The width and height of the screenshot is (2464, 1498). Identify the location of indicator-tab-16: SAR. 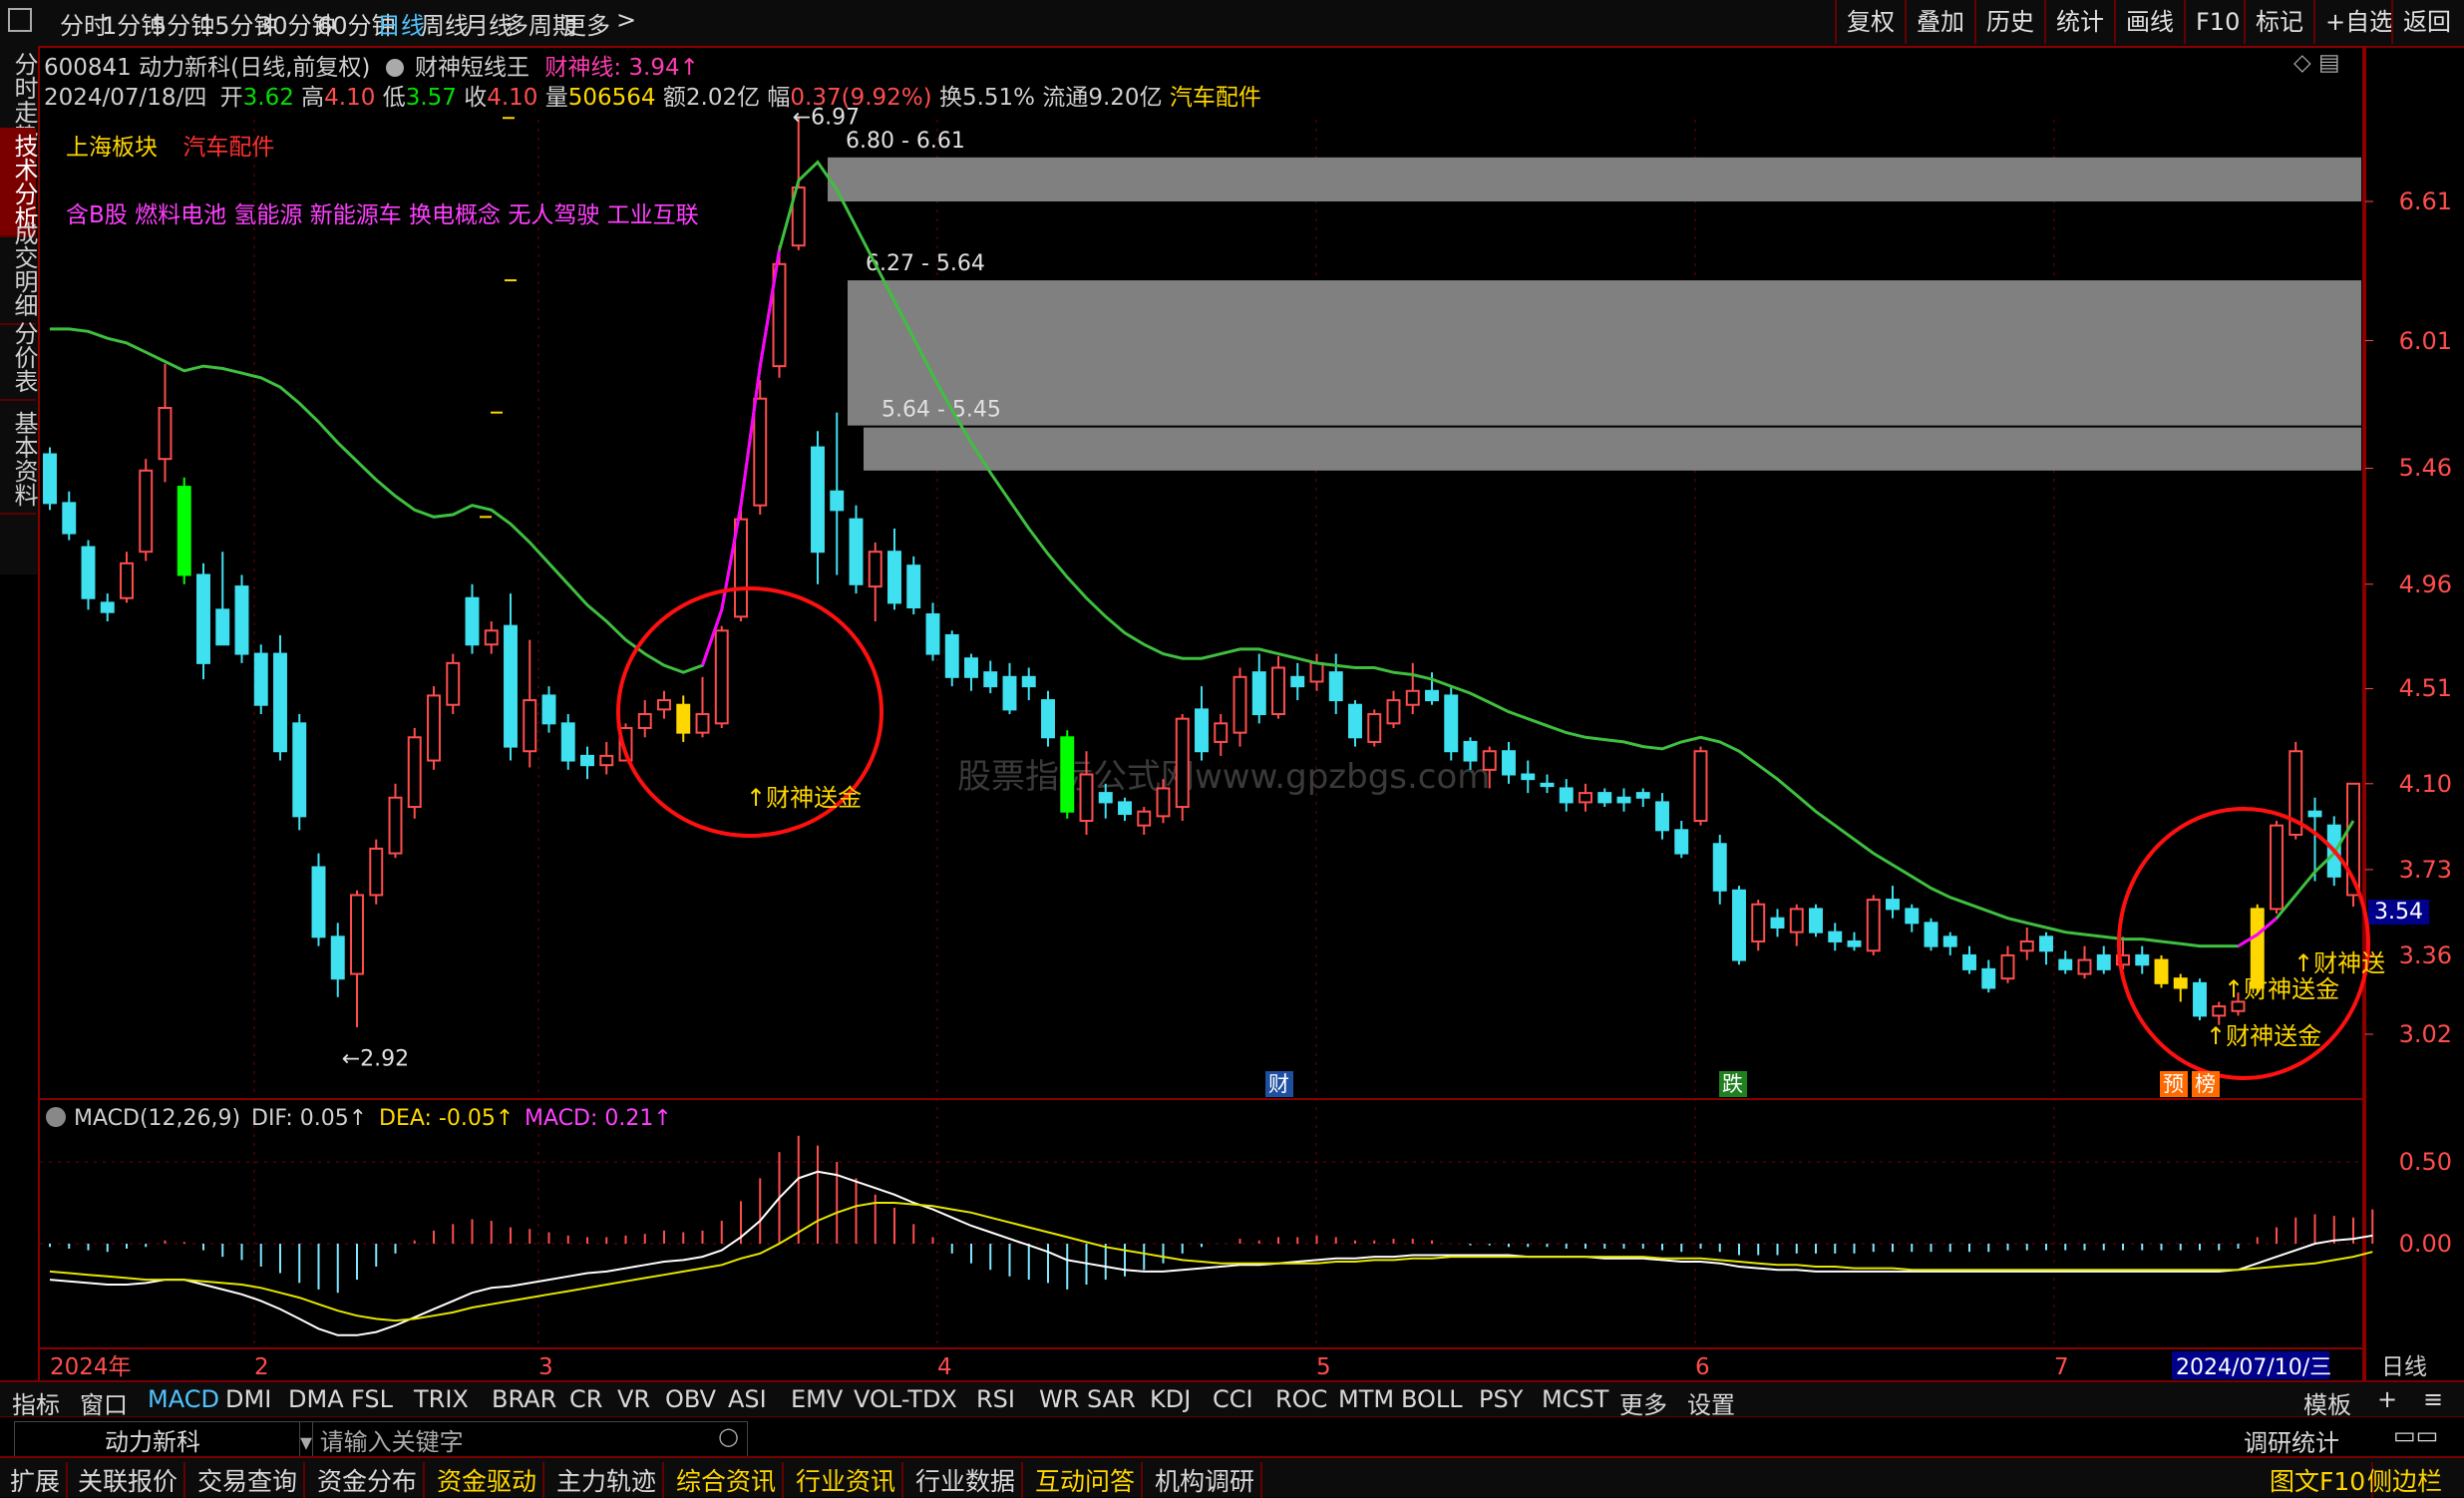
(1111, 1399).